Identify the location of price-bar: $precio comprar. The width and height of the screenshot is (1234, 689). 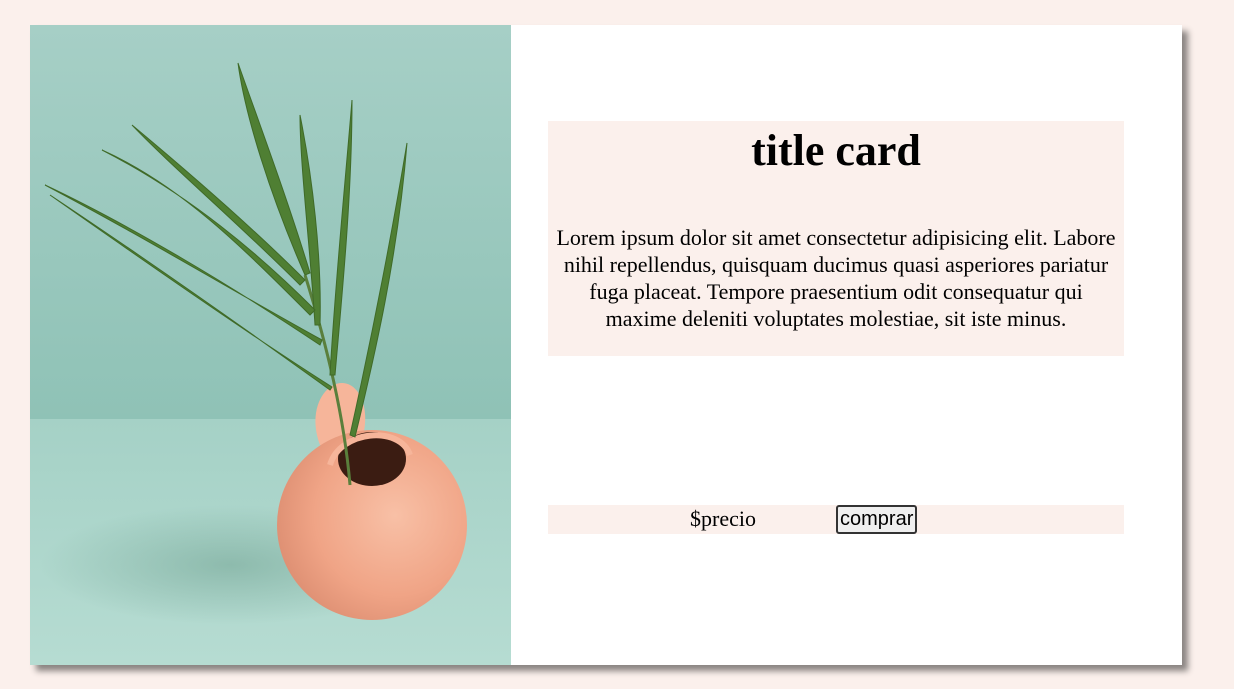
(836, 519).